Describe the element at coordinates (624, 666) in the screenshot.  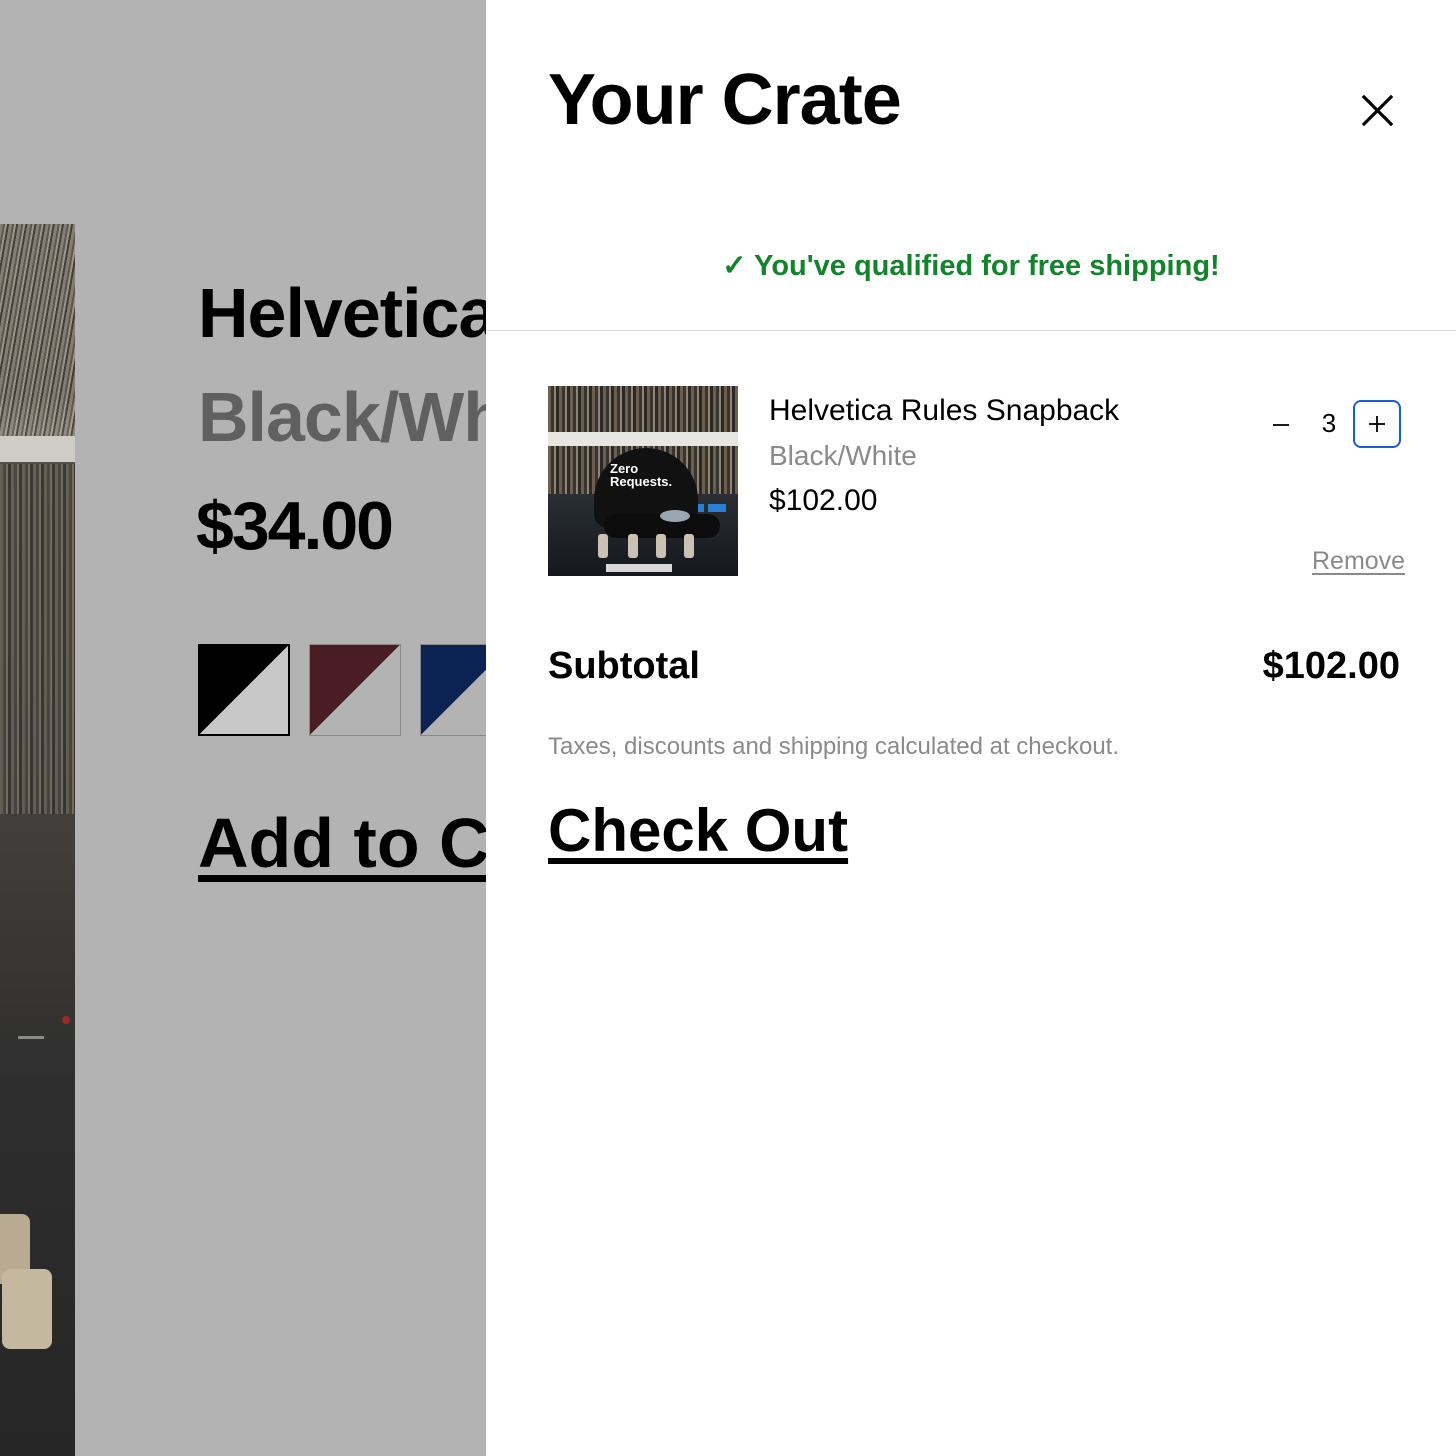
I see `subtotal-label: Subtotal` at that location.